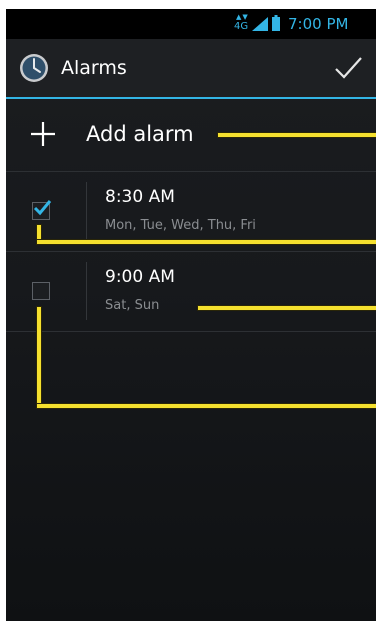 The height and width of the screenshot is (629, 376). Describe the element at coordinates (191, 211) in the screenshot. I see `alarm-list-item: 8:30 AM Mon, Tue, Wed, Thu, Fri` at that location.